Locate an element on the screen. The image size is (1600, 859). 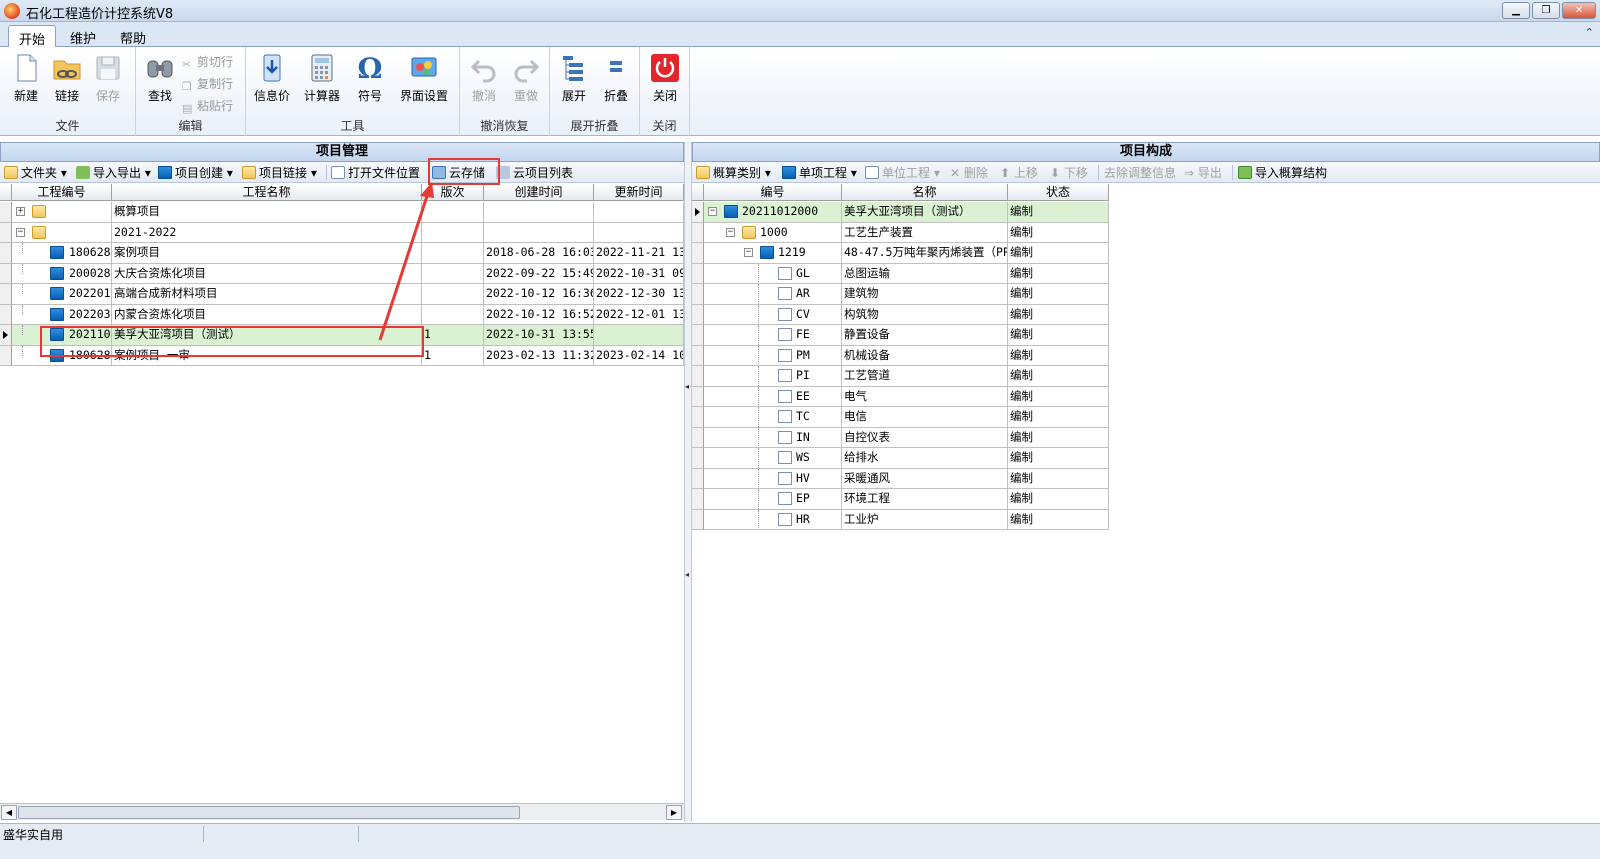
table-row: CV 构筑物 编制 is located at coordinates (900, 314).